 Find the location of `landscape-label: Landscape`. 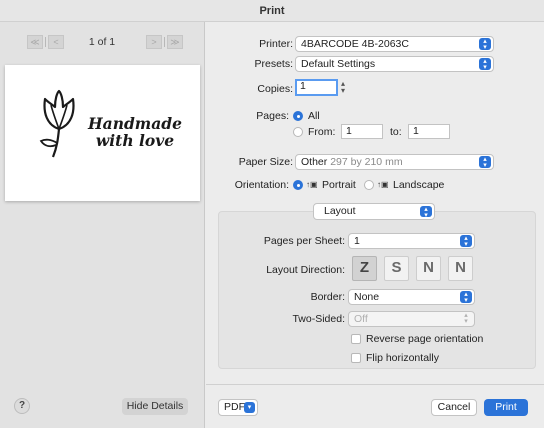

landscape-label: Landscape is located at coordinates (419, 185).